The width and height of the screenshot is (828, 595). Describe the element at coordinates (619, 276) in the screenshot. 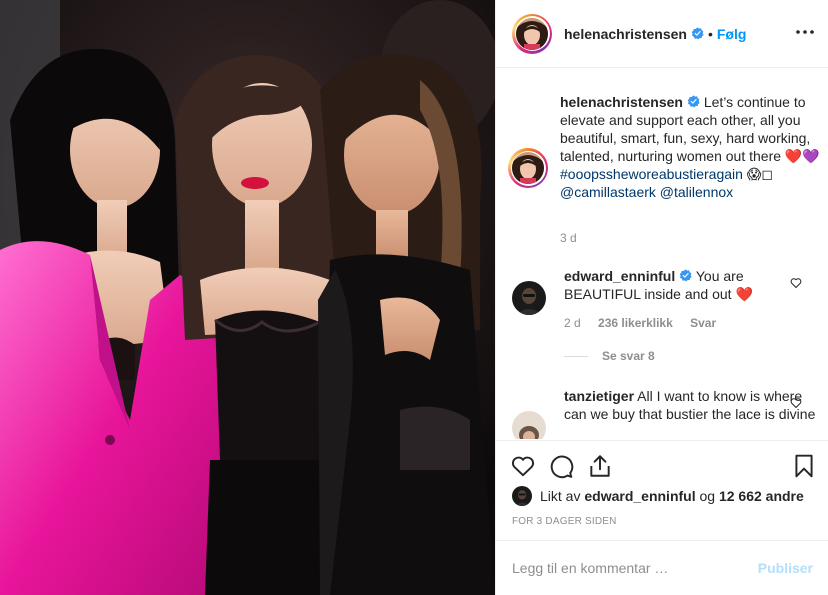

I see `comment-username: edward_enninful` at that location.